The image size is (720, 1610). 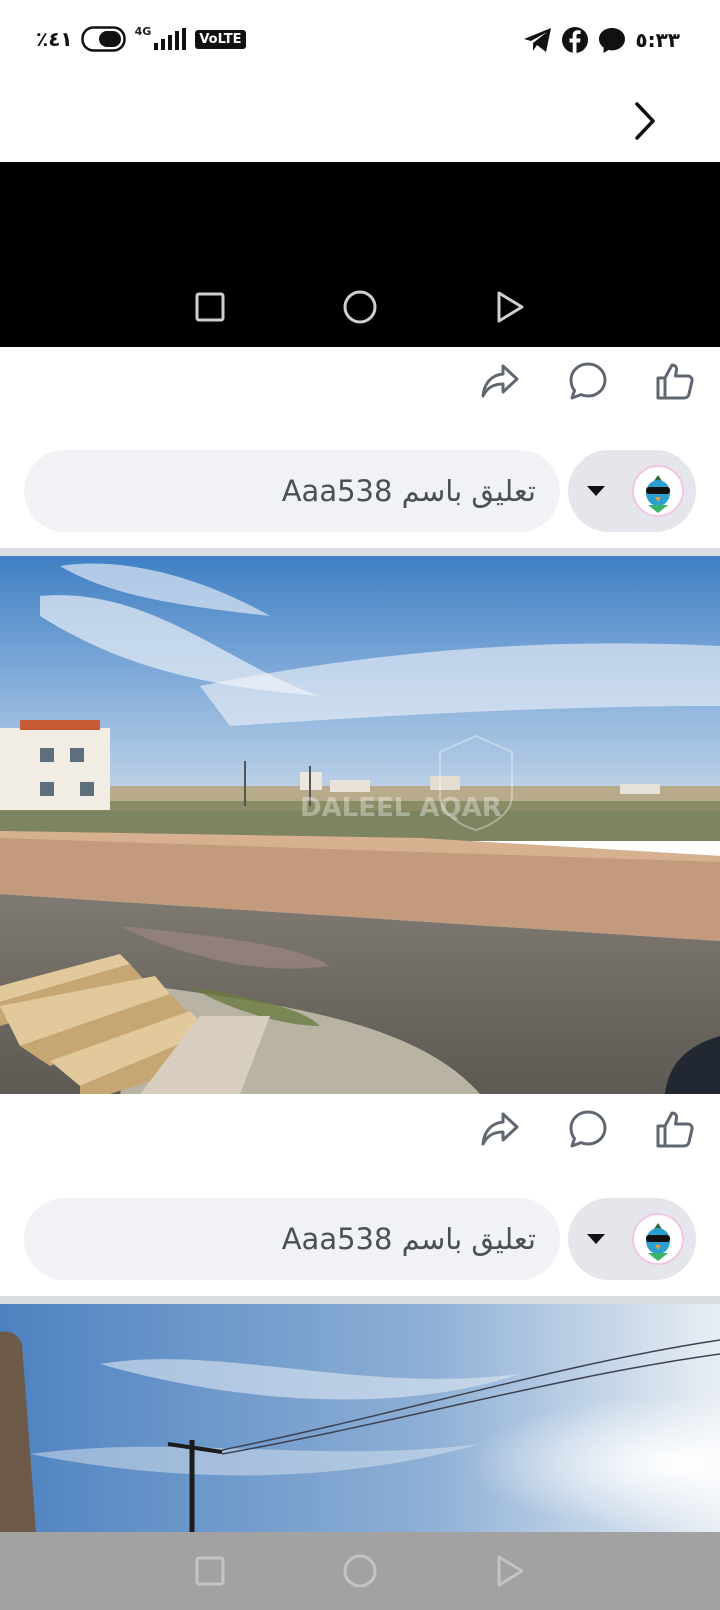 I want to click on system-nav-row, so click(x=360, y=1571).